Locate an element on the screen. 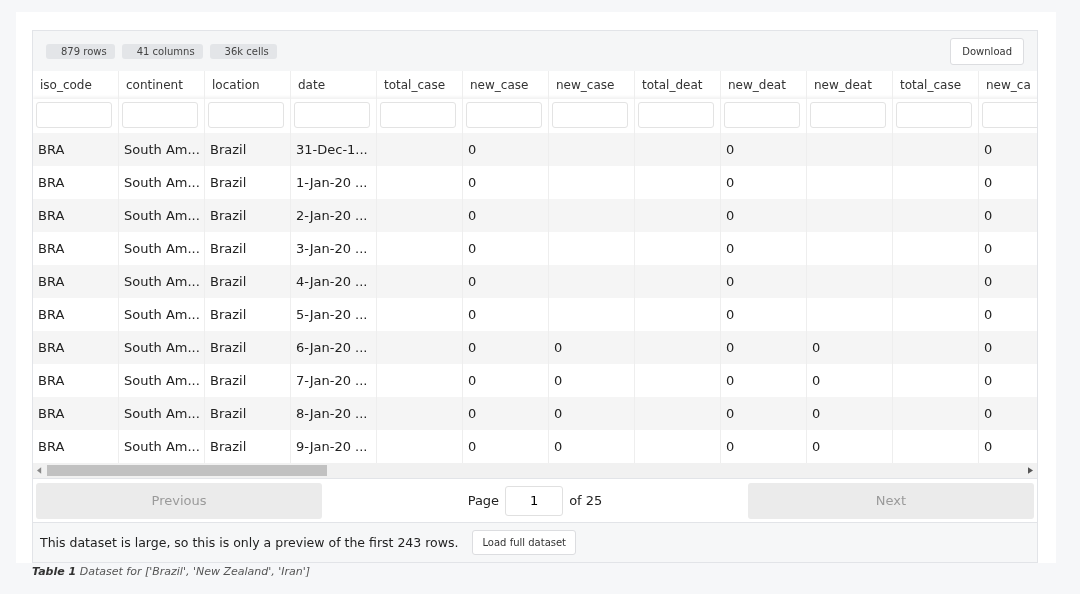 This screenshot has height=594, width=1080. column-header: date is located at coordinates (334, 85).